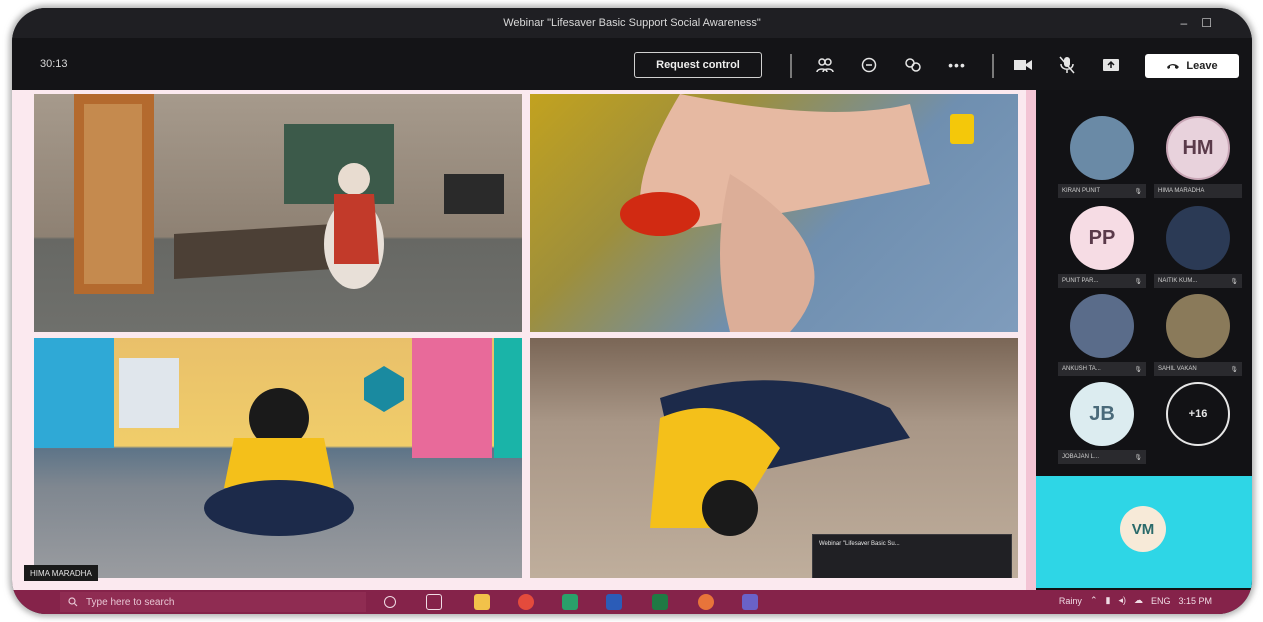  What do you see at coordinates (54, 64) in the screenshot?
I see `meeting-timer: 30:13` at bounding box center [54, 64].